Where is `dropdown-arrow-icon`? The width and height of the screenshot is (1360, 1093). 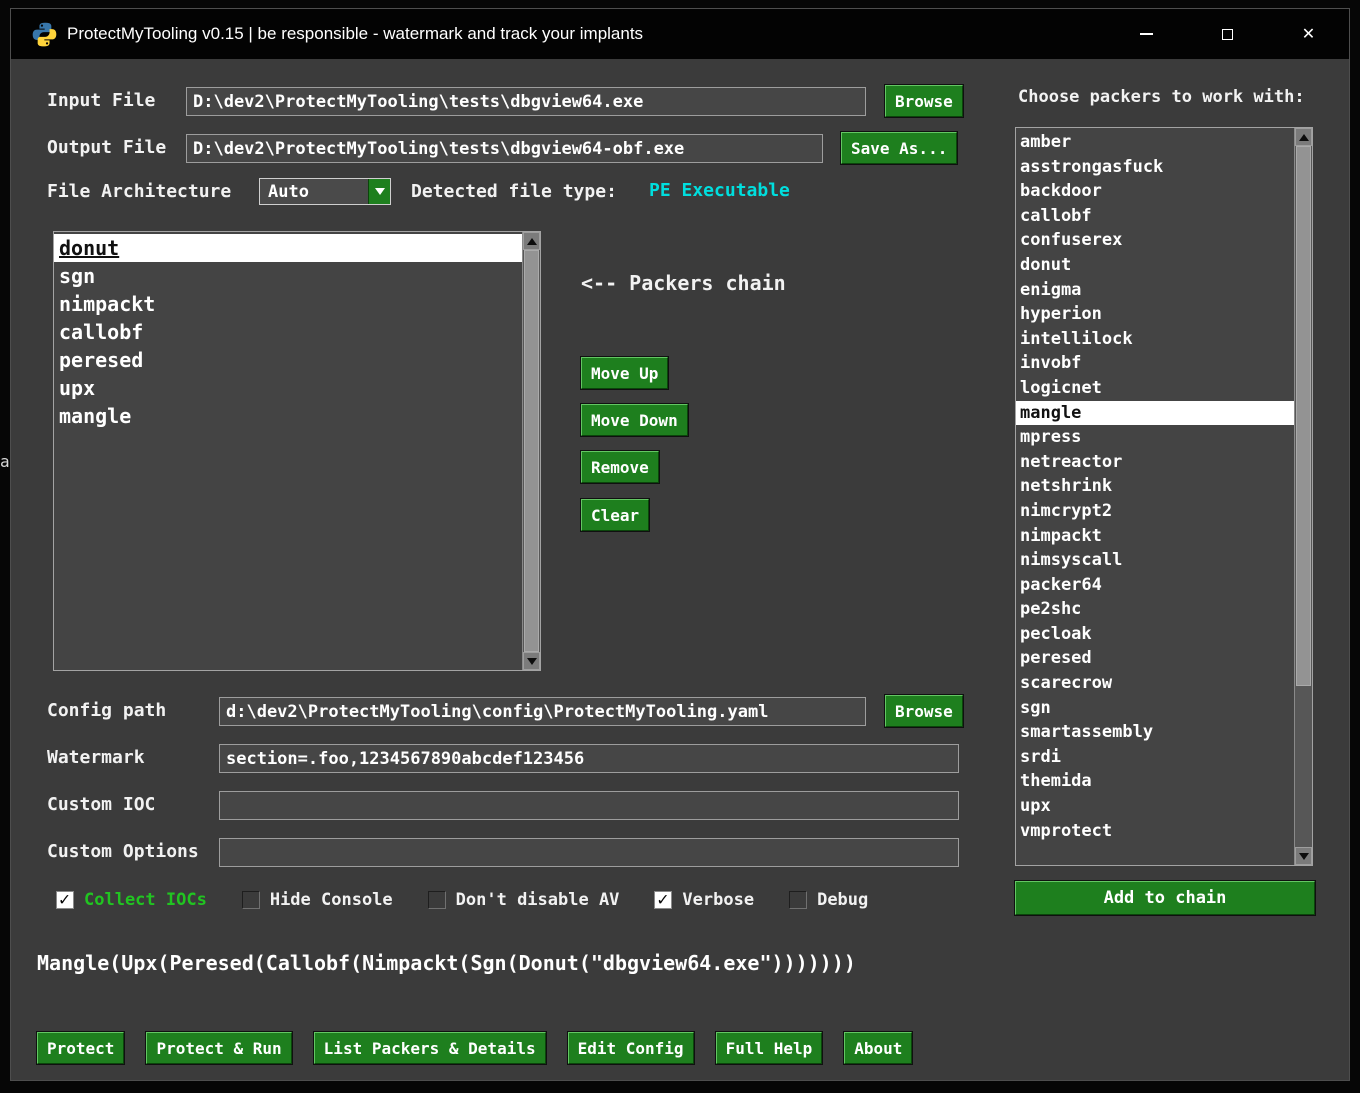
dropdown-arrow-icon is located at coordinates (379, 191).